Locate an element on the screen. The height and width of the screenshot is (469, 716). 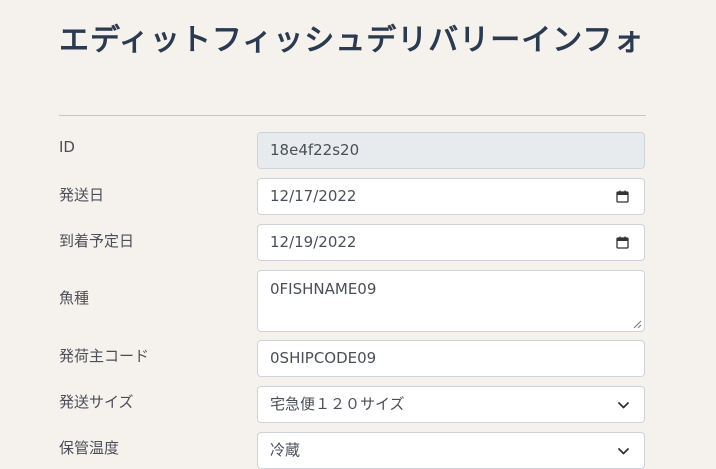
storage-temp-select: 冷蔵 is located at coordinates (451, 450).